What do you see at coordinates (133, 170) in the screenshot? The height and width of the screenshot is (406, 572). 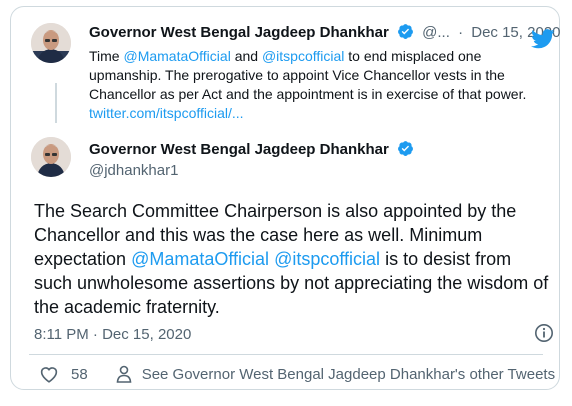 I see `main-author-handle: @jdhankhar1` at bounding box center [133, 170].